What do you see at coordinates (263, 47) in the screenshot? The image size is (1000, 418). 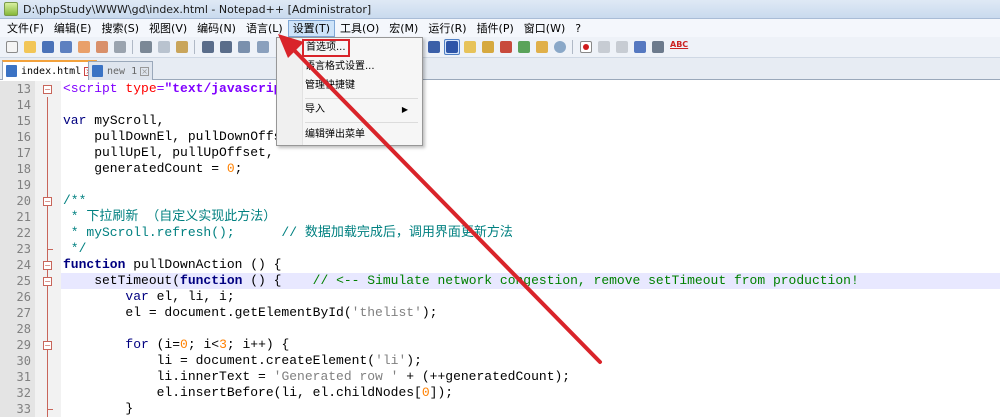 I see `replace-icon` at bounding box center [263, 47].